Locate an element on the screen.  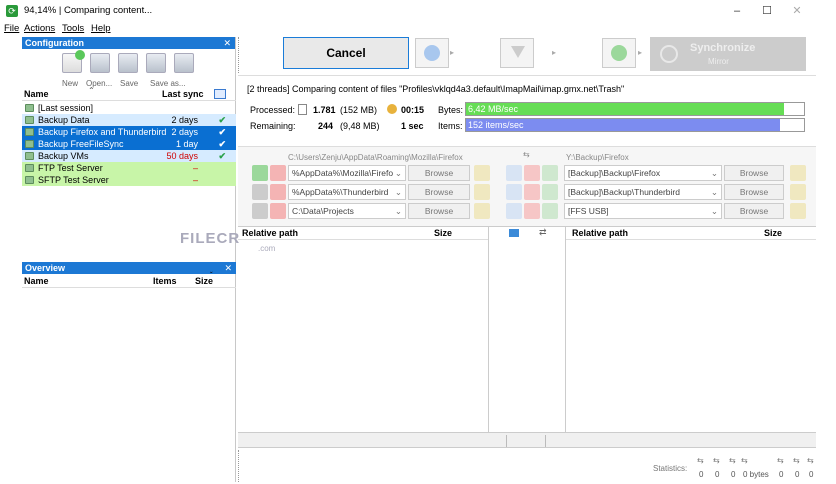
config-row: Backup Data 2 days ✔ is located at coordinates (129, 120).